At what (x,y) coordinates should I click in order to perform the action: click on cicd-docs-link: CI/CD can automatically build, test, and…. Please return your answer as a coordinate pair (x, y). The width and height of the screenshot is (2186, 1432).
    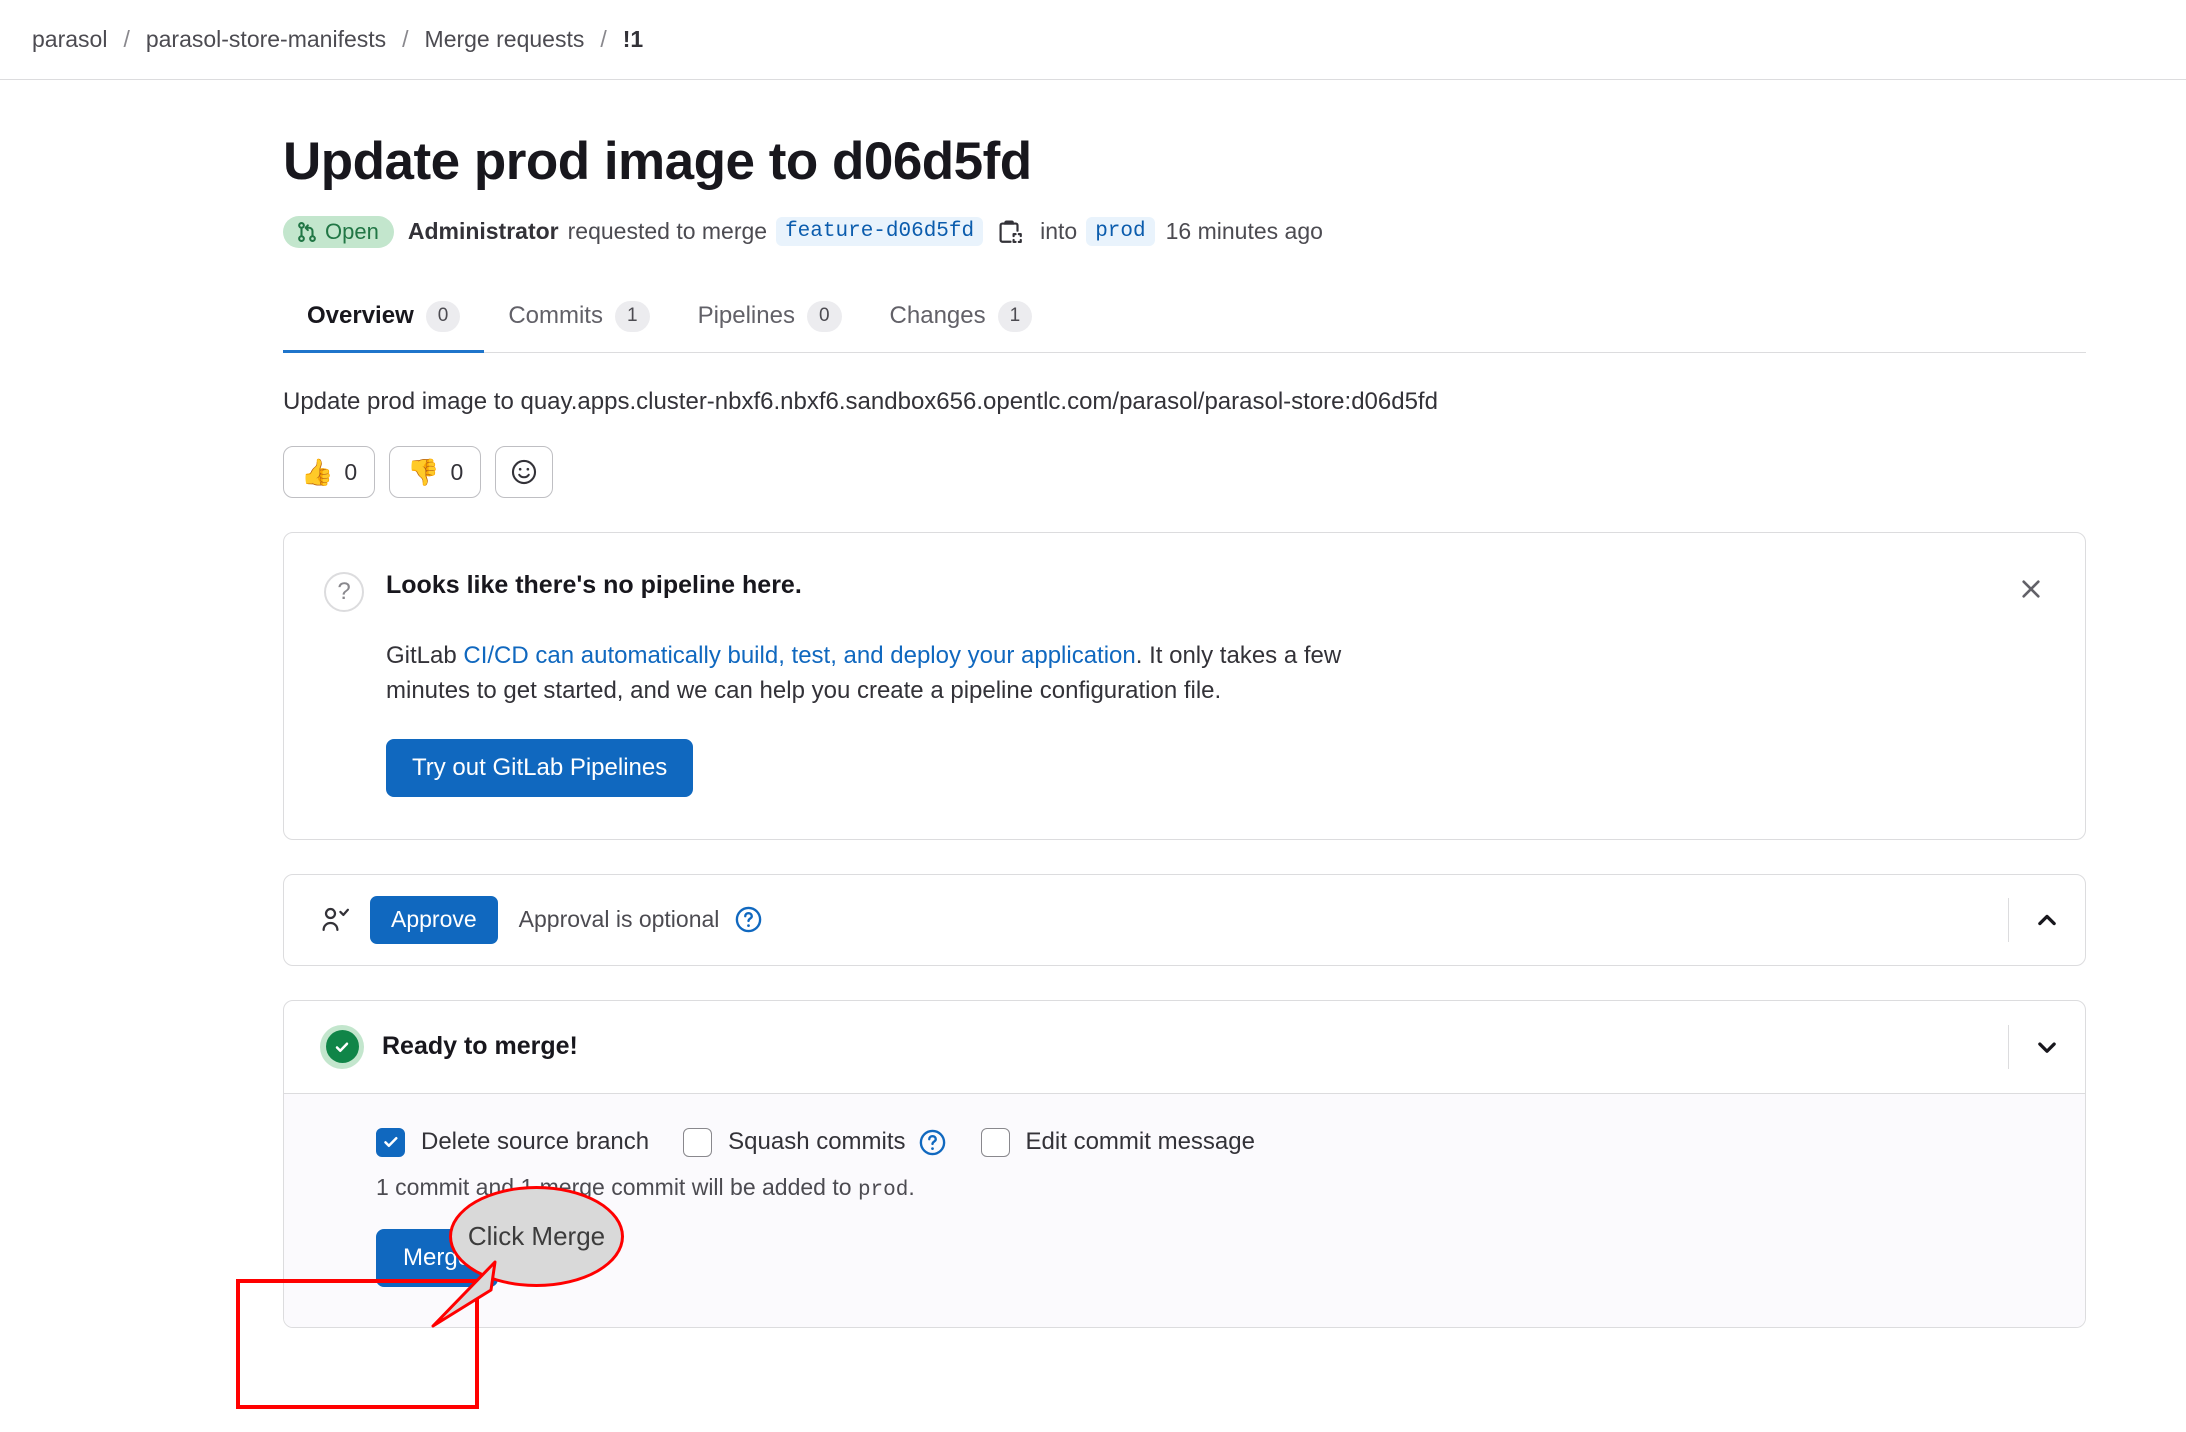
    Looking at the image, I should click on (799, 655).